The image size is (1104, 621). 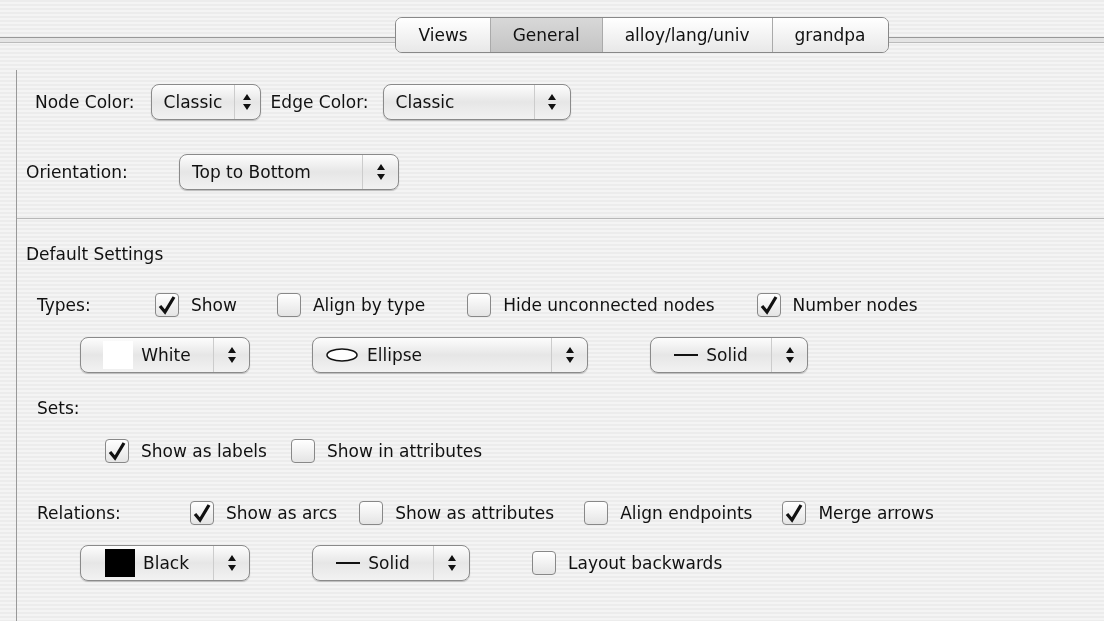 I want to click on checkbox-label: Show as attributes, so click(x=475, y=513).